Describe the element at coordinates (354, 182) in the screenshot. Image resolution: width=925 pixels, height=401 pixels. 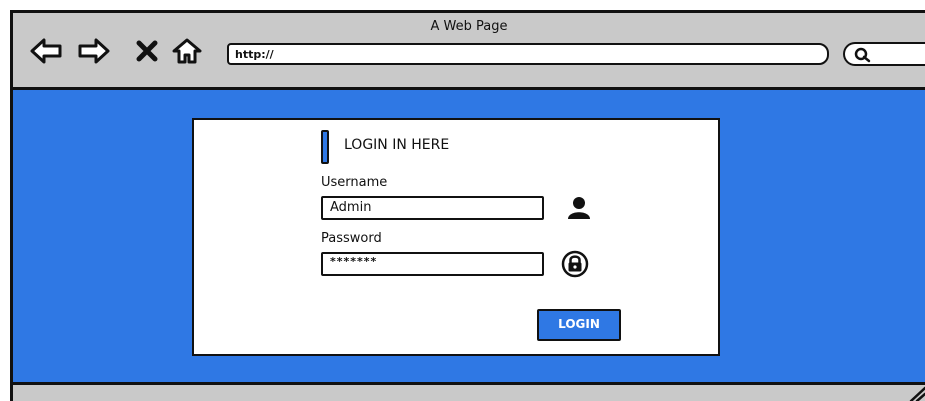
I see `username-label: Username` at that location.